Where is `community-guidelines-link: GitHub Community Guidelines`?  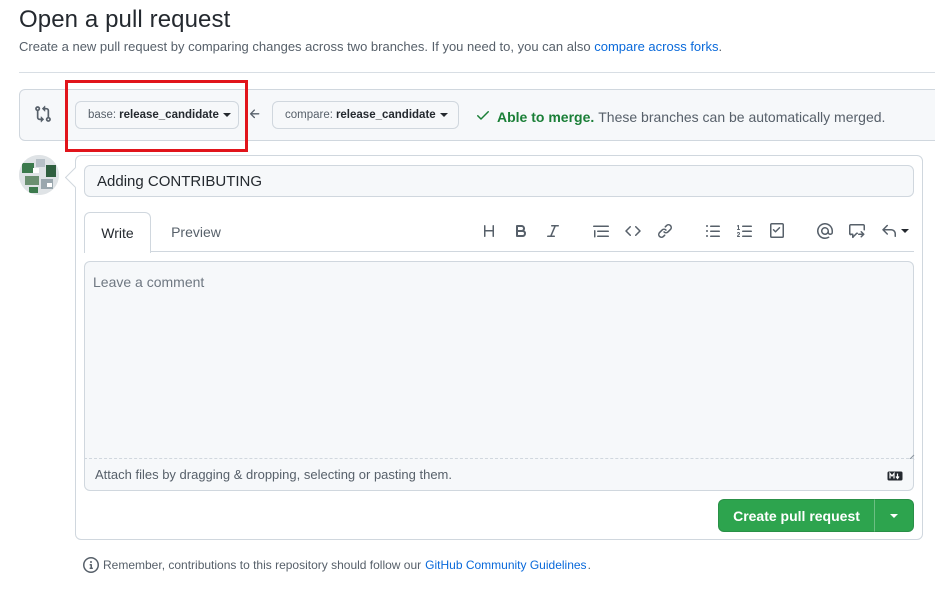 community-guidelines-link: GitHub Community Guidelines is located at coordinates (505, 565).